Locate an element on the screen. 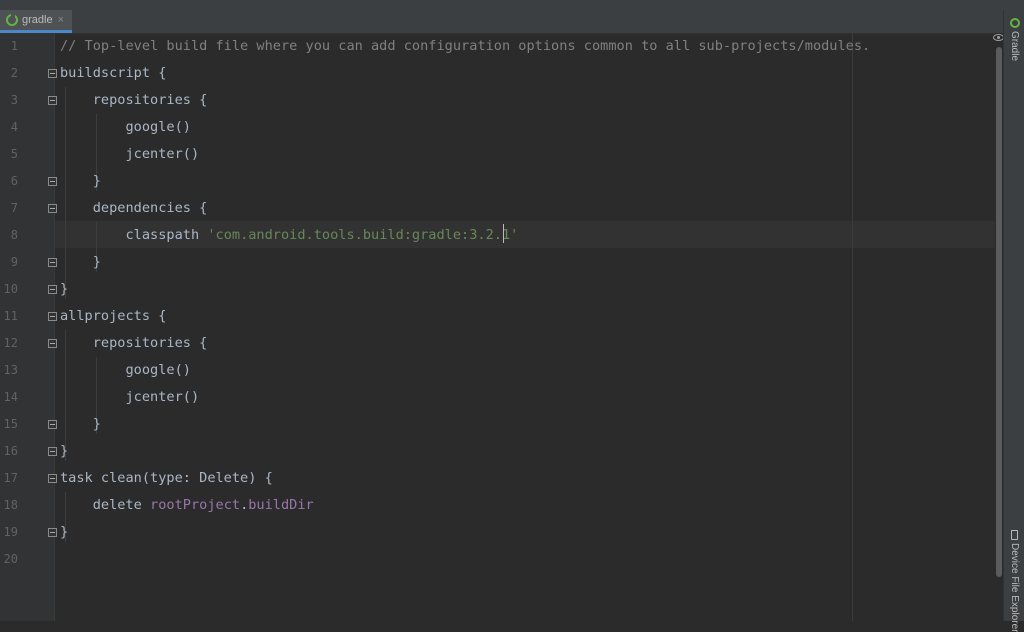 This screenshot has height=632, width=1024. code-token: 'com.android.tools.build:gradle:3.2.1' is located at coordinates (363, 235).